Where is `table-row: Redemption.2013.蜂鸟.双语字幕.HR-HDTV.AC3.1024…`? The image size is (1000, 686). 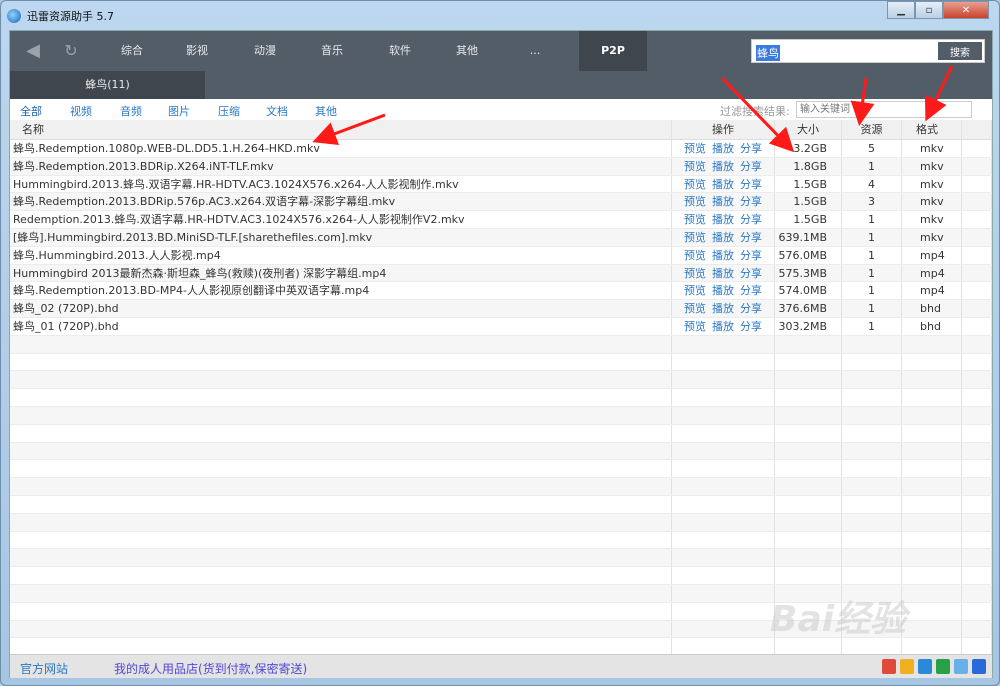 table-row: Redemption.2013.蜂鸟.双语字幕.HR-HDTV.AC3.1024… is located at coordinates (501, 220).